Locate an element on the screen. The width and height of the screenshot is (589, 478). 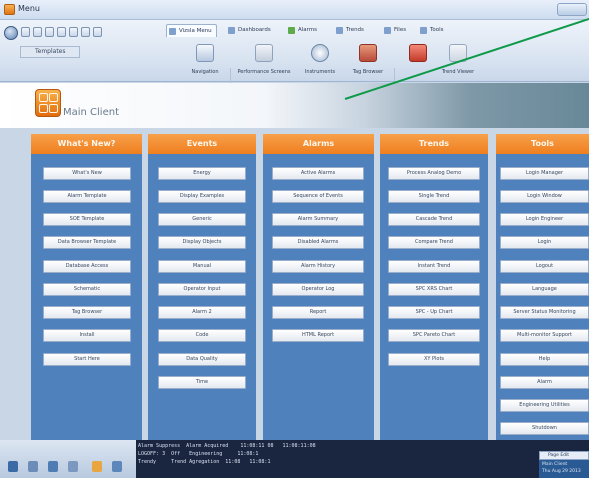
tab-trends: Trends is located at coordinates (351, 30).